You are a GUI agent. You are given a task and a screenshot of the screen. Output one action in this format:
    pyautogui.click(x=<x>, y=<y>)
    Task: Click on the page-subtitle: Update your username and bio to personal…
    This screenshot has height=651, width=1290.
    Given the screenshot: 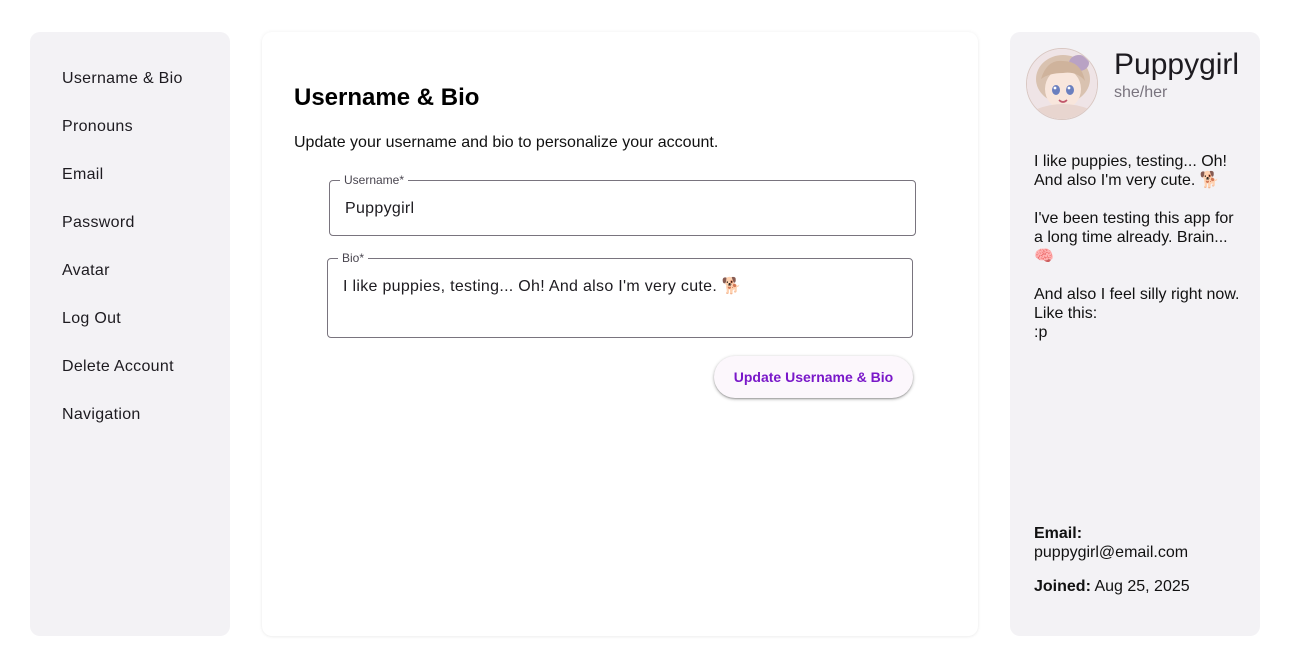 What is the action you would take?
    pyautogui.click(x=506, y=142)
    